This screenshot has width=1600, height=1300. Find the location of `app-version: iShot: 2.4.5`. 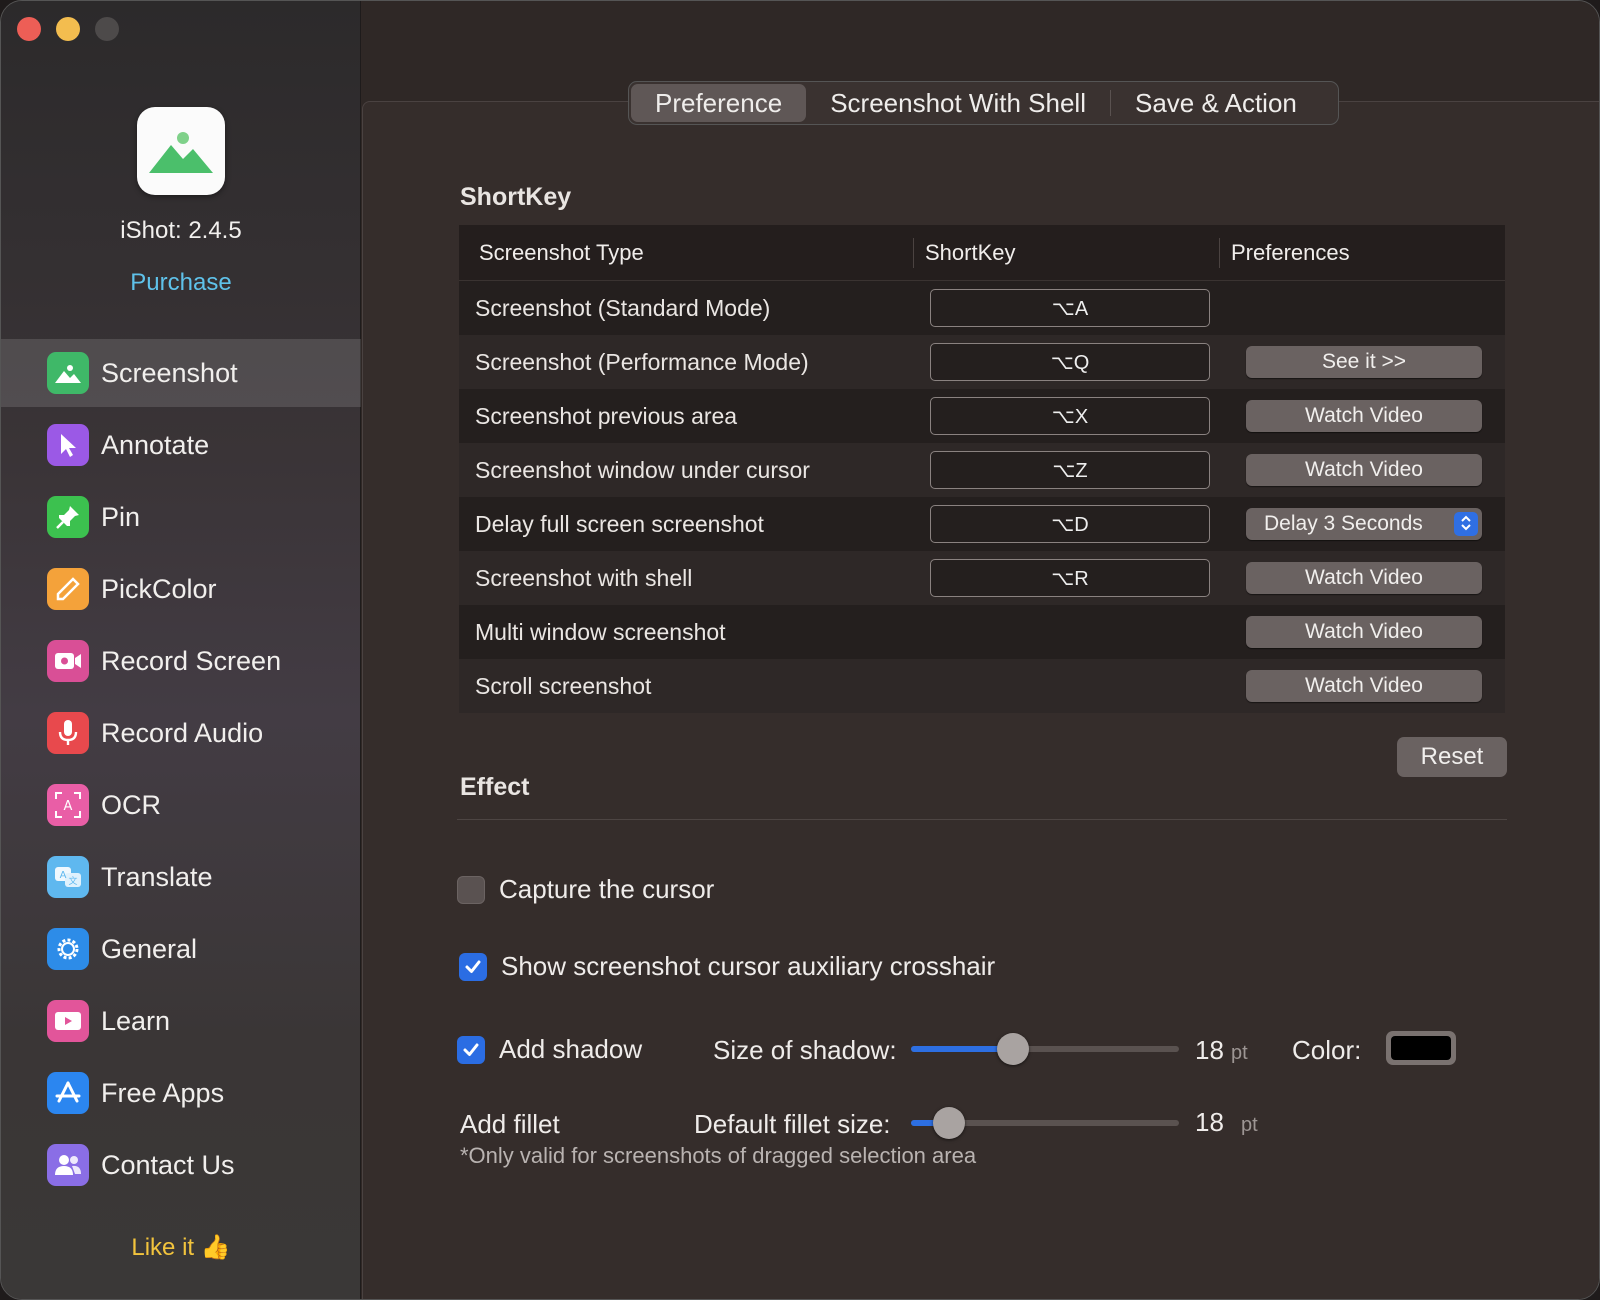

app-version: iShot: 2.4.5 is located at coordinates (181, 230).